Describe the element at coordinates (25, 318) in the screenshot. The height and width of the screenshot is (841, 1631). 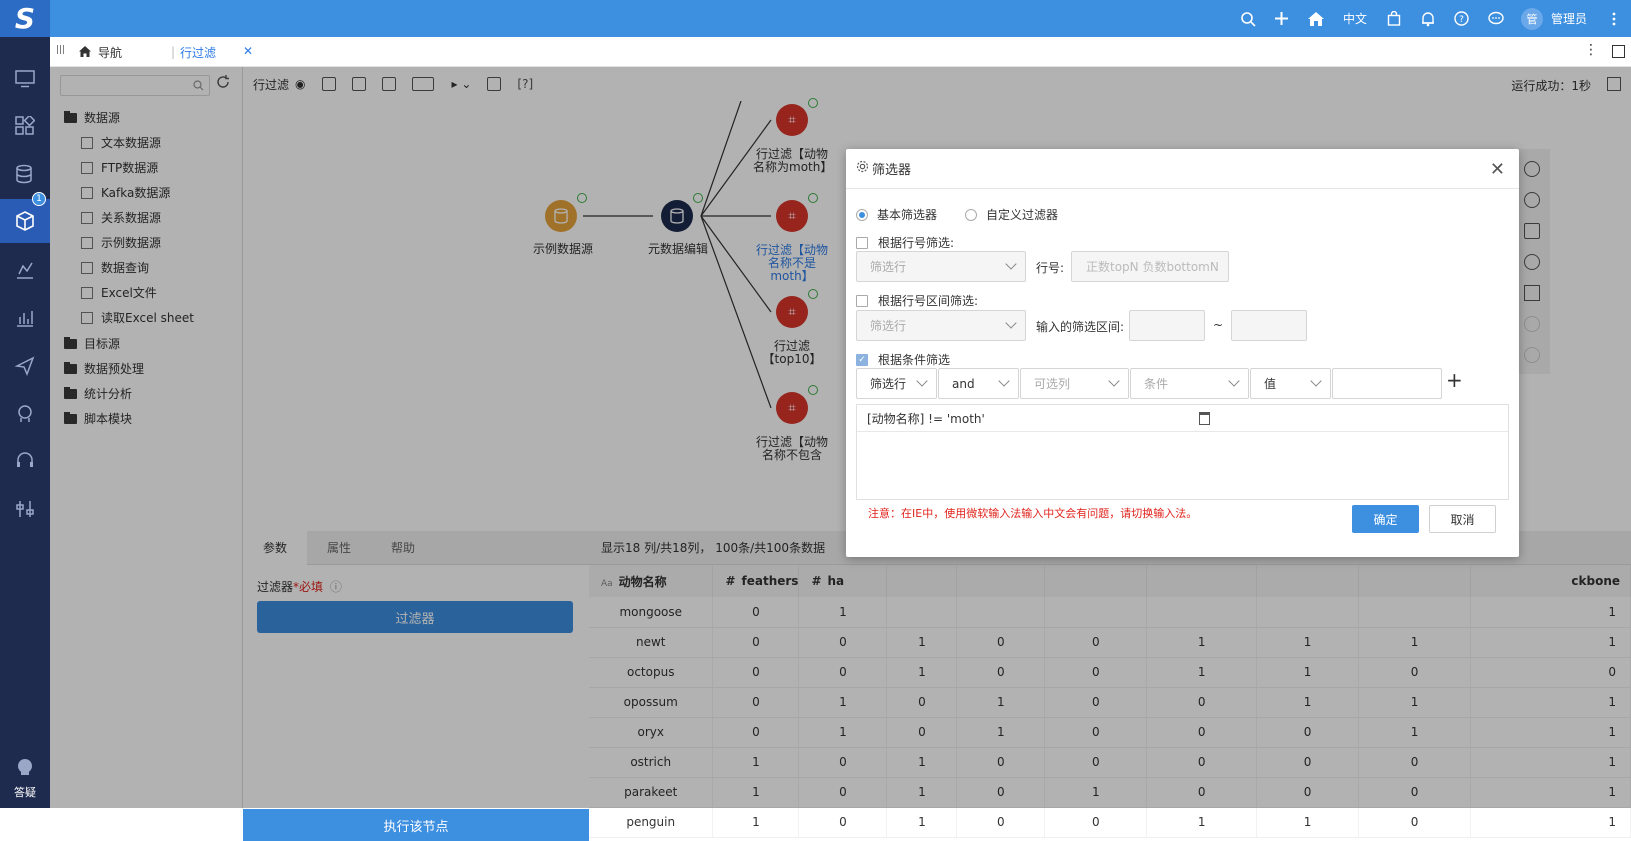
I see `bar-chart-icon` at that location.